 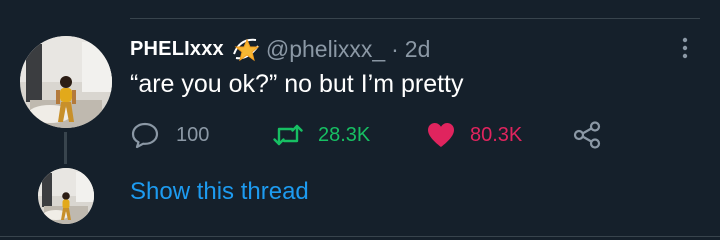 What do you see at coordinates (360, 236) in the screenshot?
I see `bottom-divider` at bounding box center [360, 236].